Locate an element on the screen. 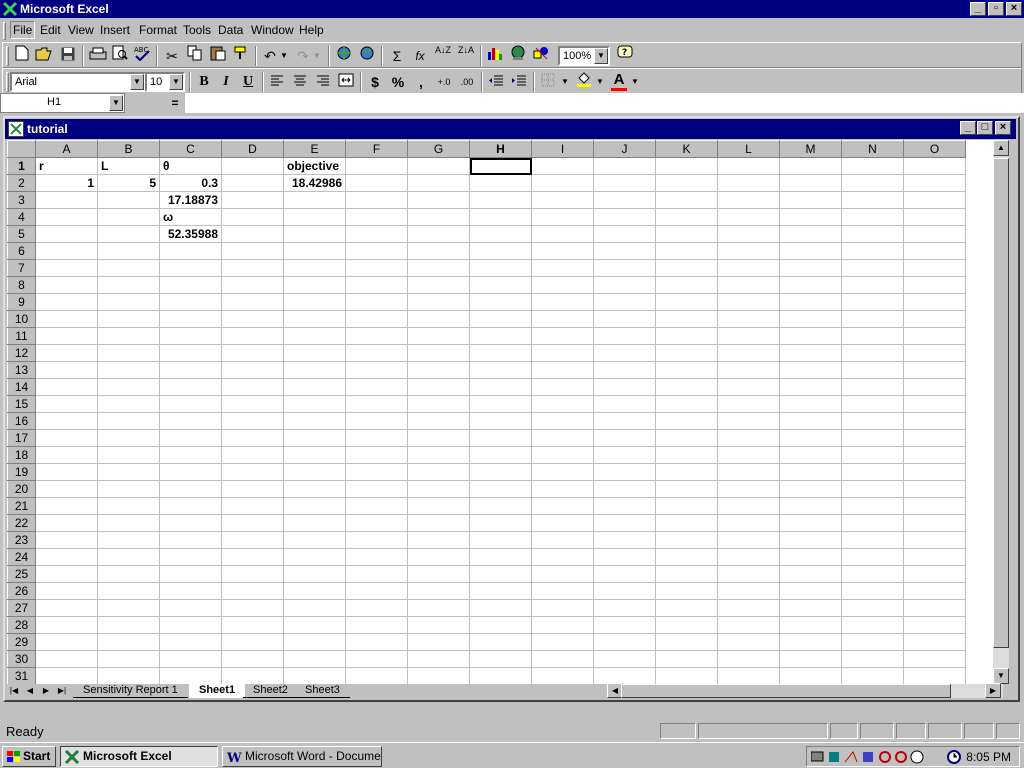 The width and height of the screenshot is (1024, 768). cell-j8 is located at coordinates (624, 285).